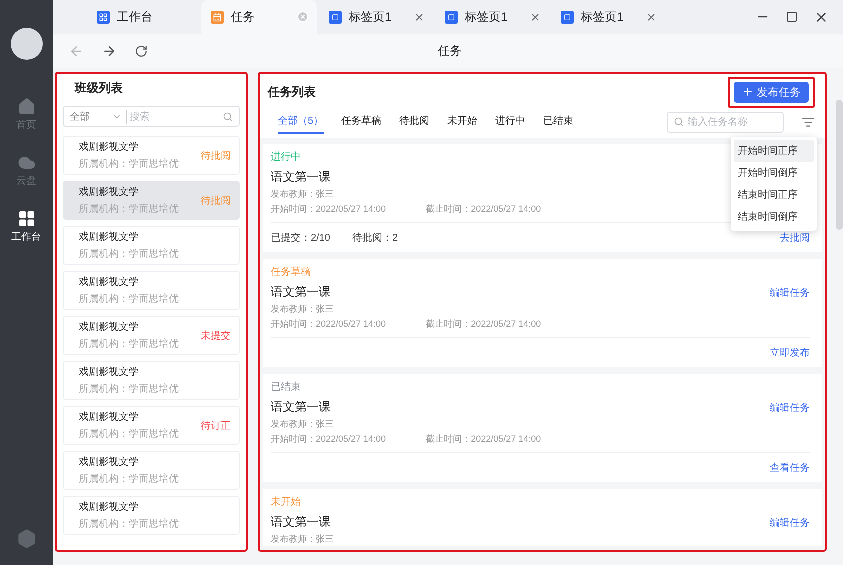 This screenshot has height=565, width=843. Describe the element at coordinates (151, 425) in the screenshot. I see `class-item: 戏剧影视文学 所属机构：学而思培优 待订正` at that location.